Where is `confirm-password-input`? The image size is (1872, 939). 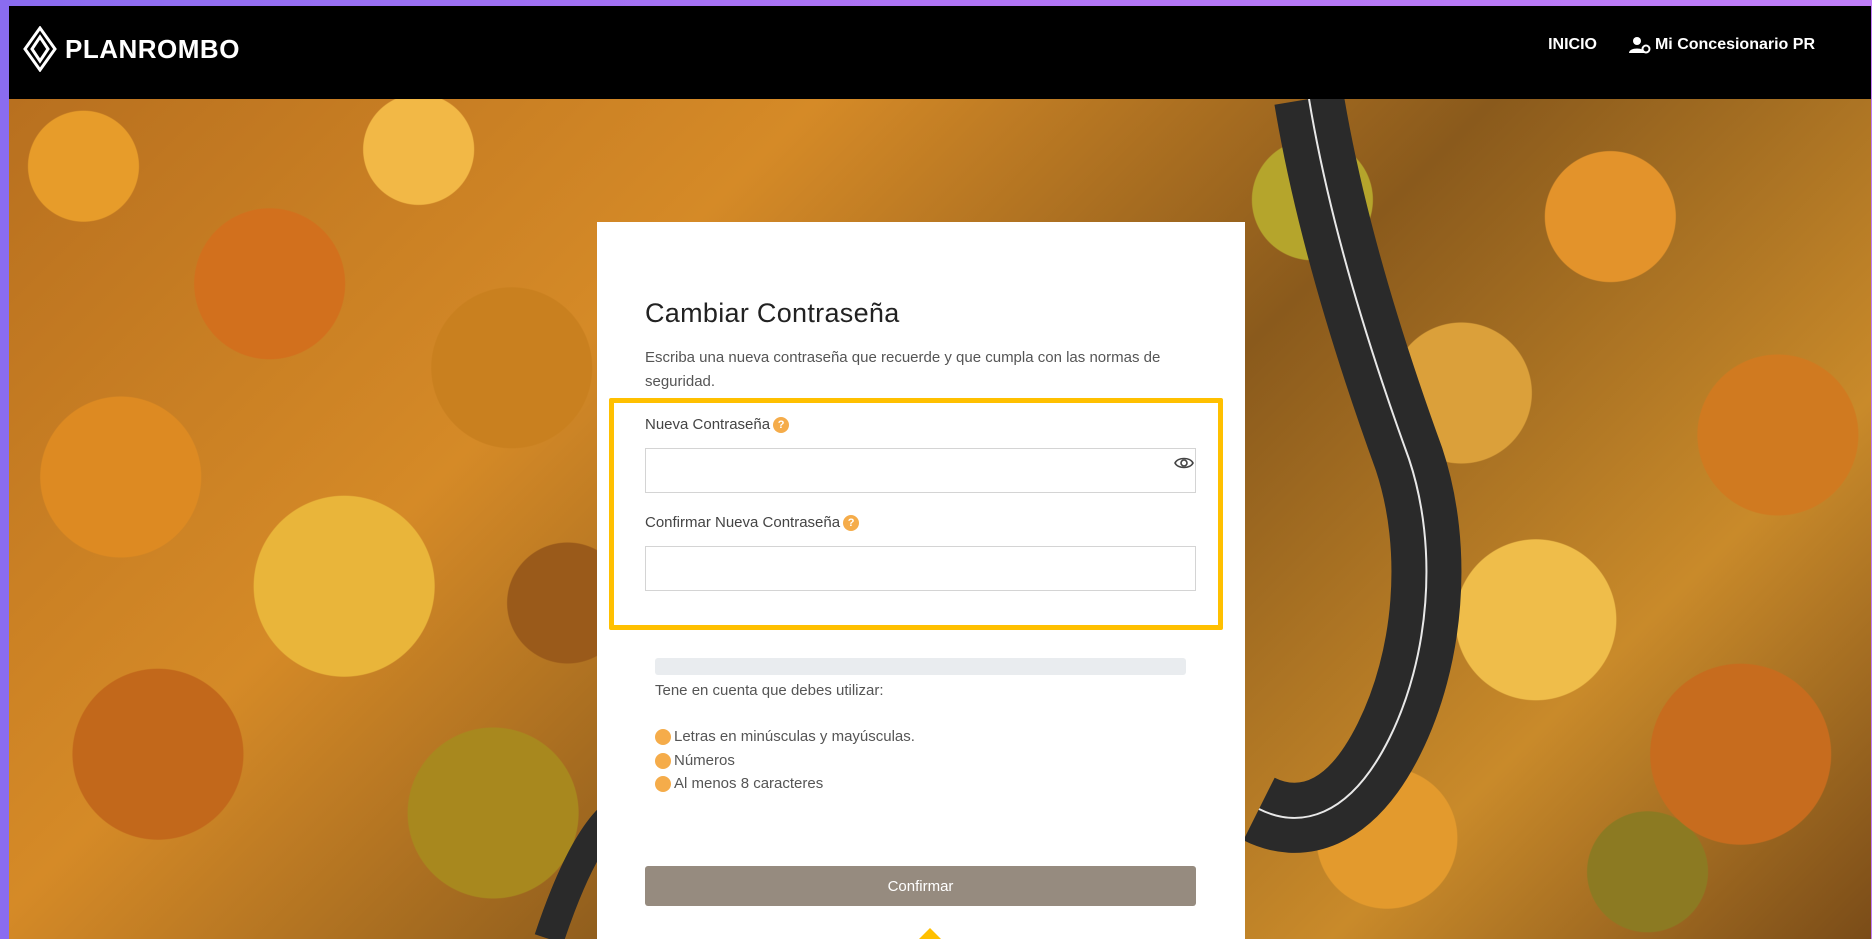 confirm-password-input is located at coordinates (920, 568).